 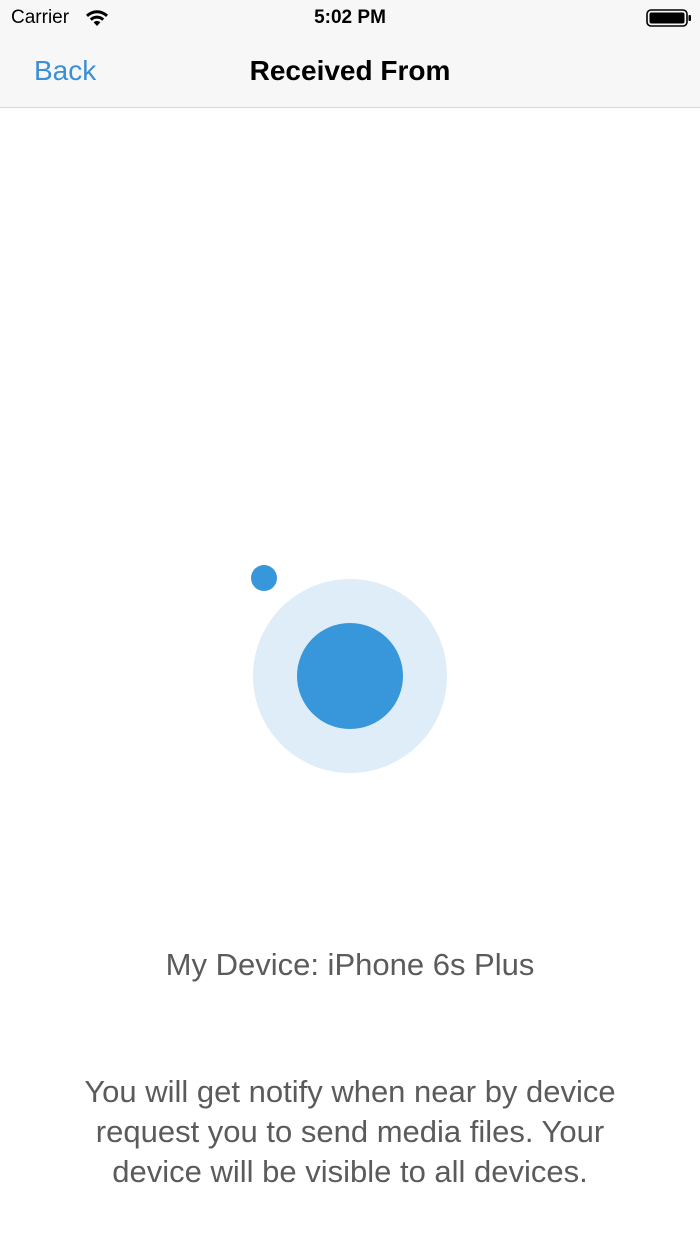 I want to click on radar-icon, so click(x=349, y=669).